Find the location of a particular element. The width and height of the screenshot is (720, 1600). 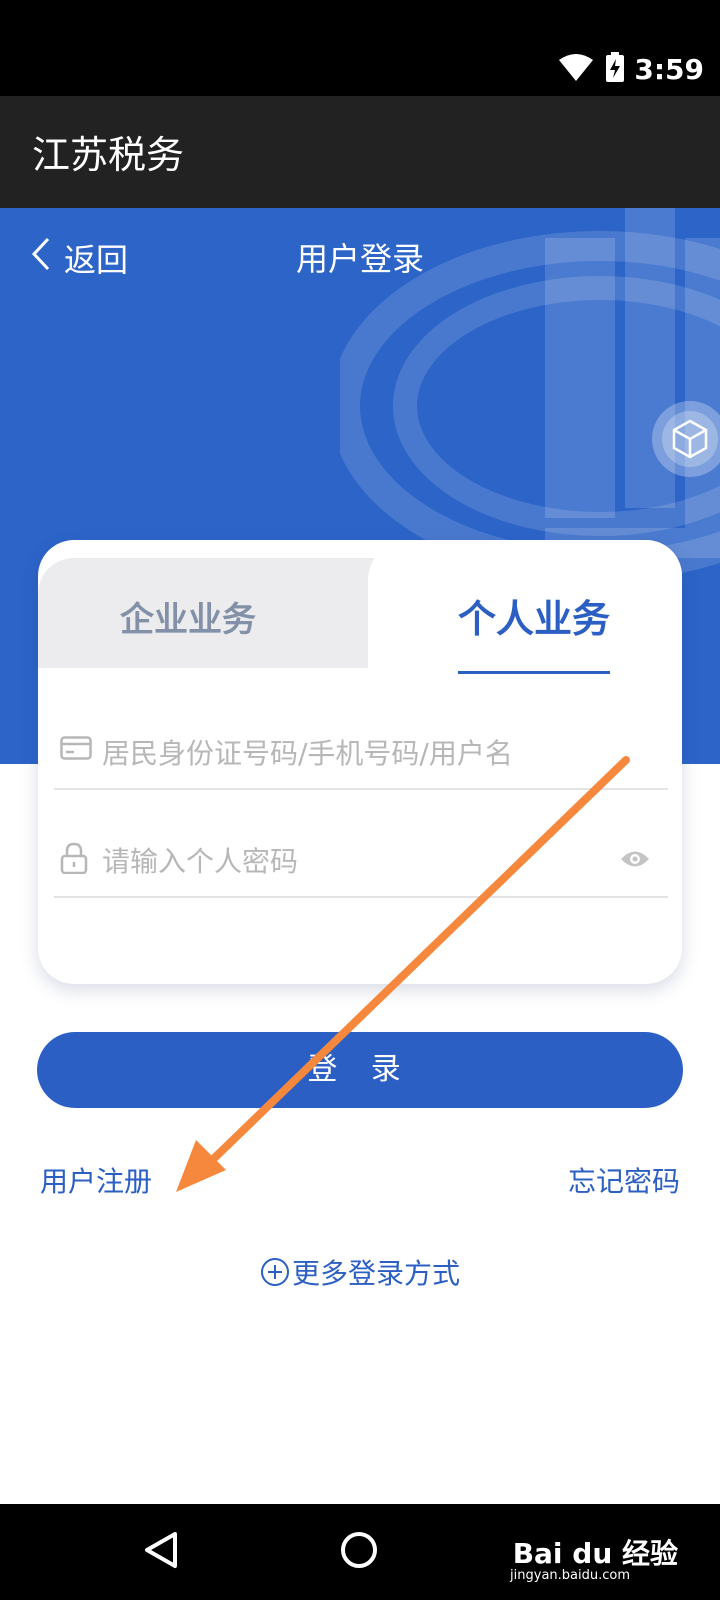

password-field is located at coordinates (361, 862).